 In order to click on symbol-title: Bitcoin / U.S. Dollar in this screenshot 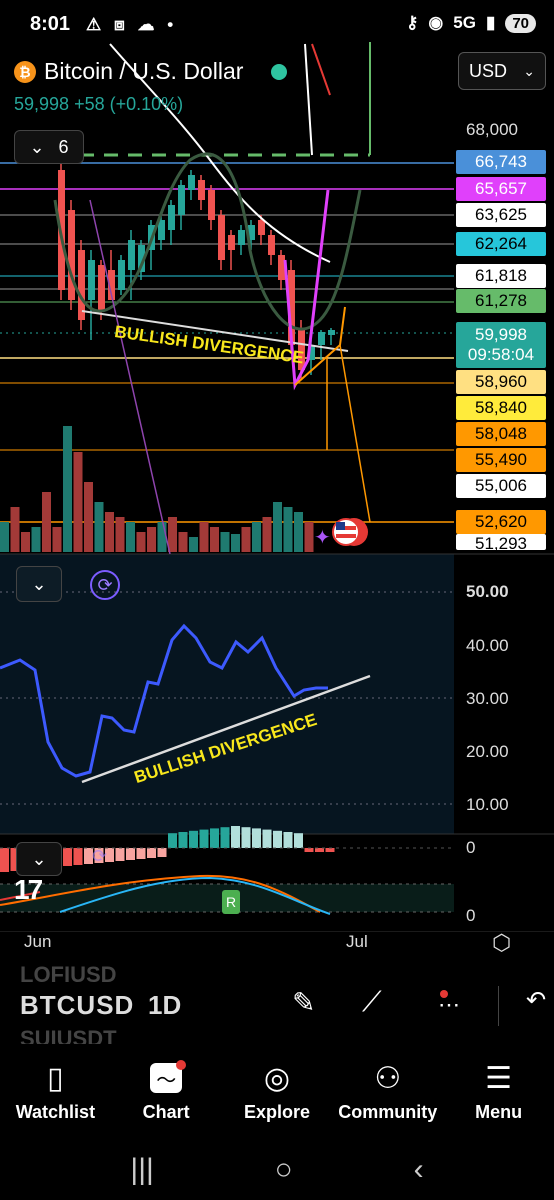, I will do `click(144, 71)`.